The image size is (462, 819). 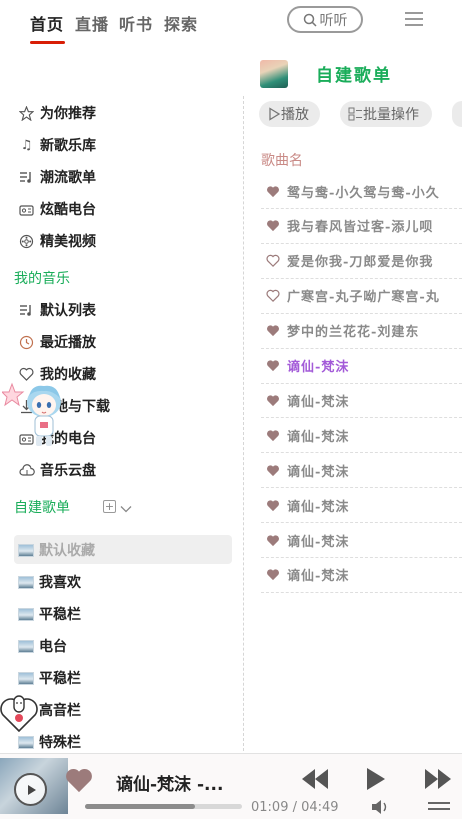 I want to click on sidebar-playlist-label: 默认收藏, so click(x=67, y=551).